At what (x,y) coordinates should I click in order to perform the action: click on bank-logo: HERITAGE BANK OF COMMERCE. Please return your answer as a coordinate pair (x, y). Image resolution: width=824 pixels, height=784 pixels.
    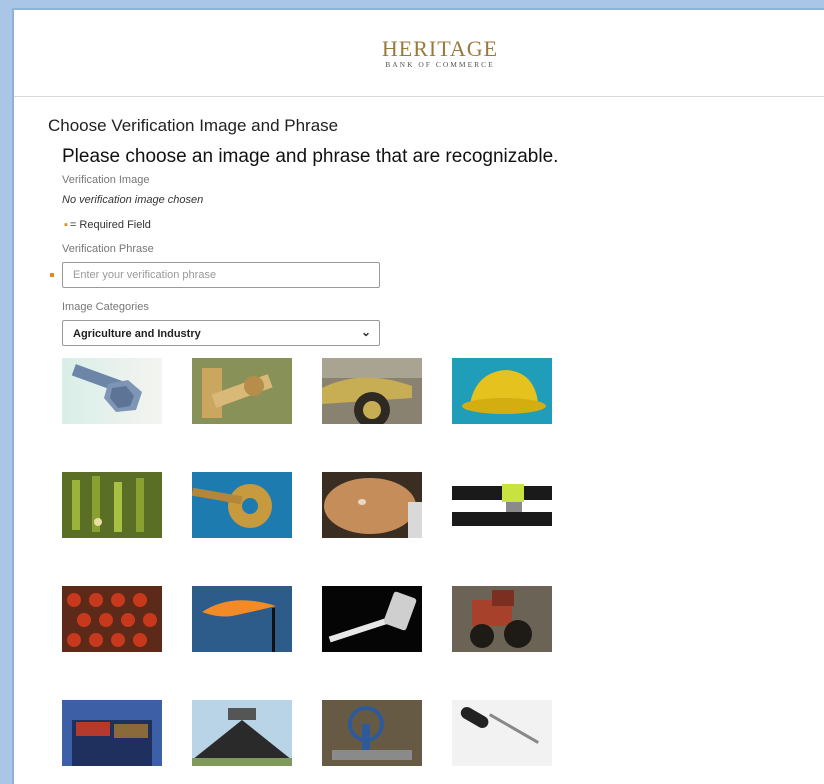
    Looking at the image, I should click on (440, 54).